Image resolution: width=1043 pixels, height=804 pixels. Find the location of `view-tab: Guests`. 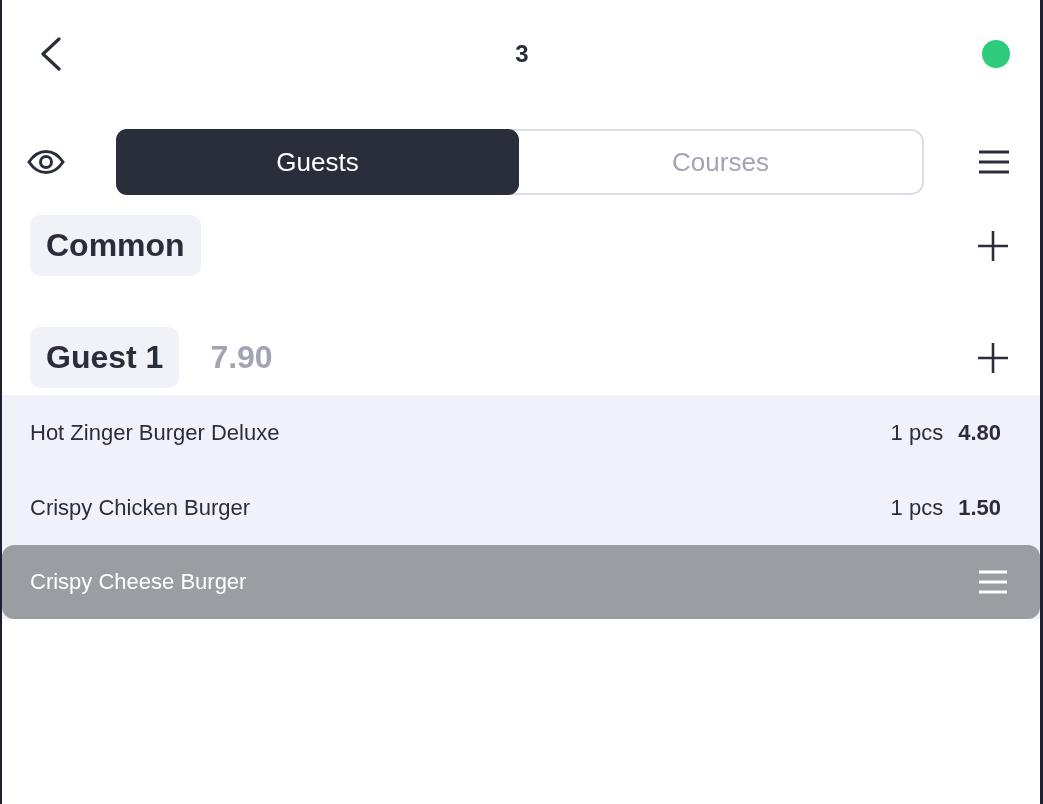

view-tab: Guests is located at coordinates (317, 162).